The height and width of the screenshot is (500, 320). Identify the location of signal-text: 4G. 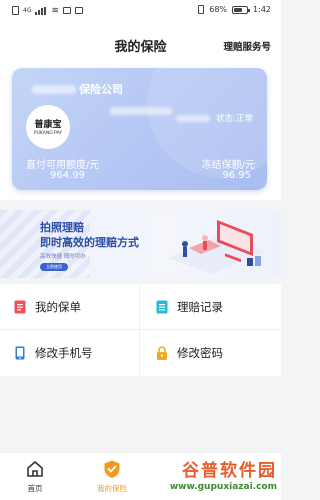
(27, 10).